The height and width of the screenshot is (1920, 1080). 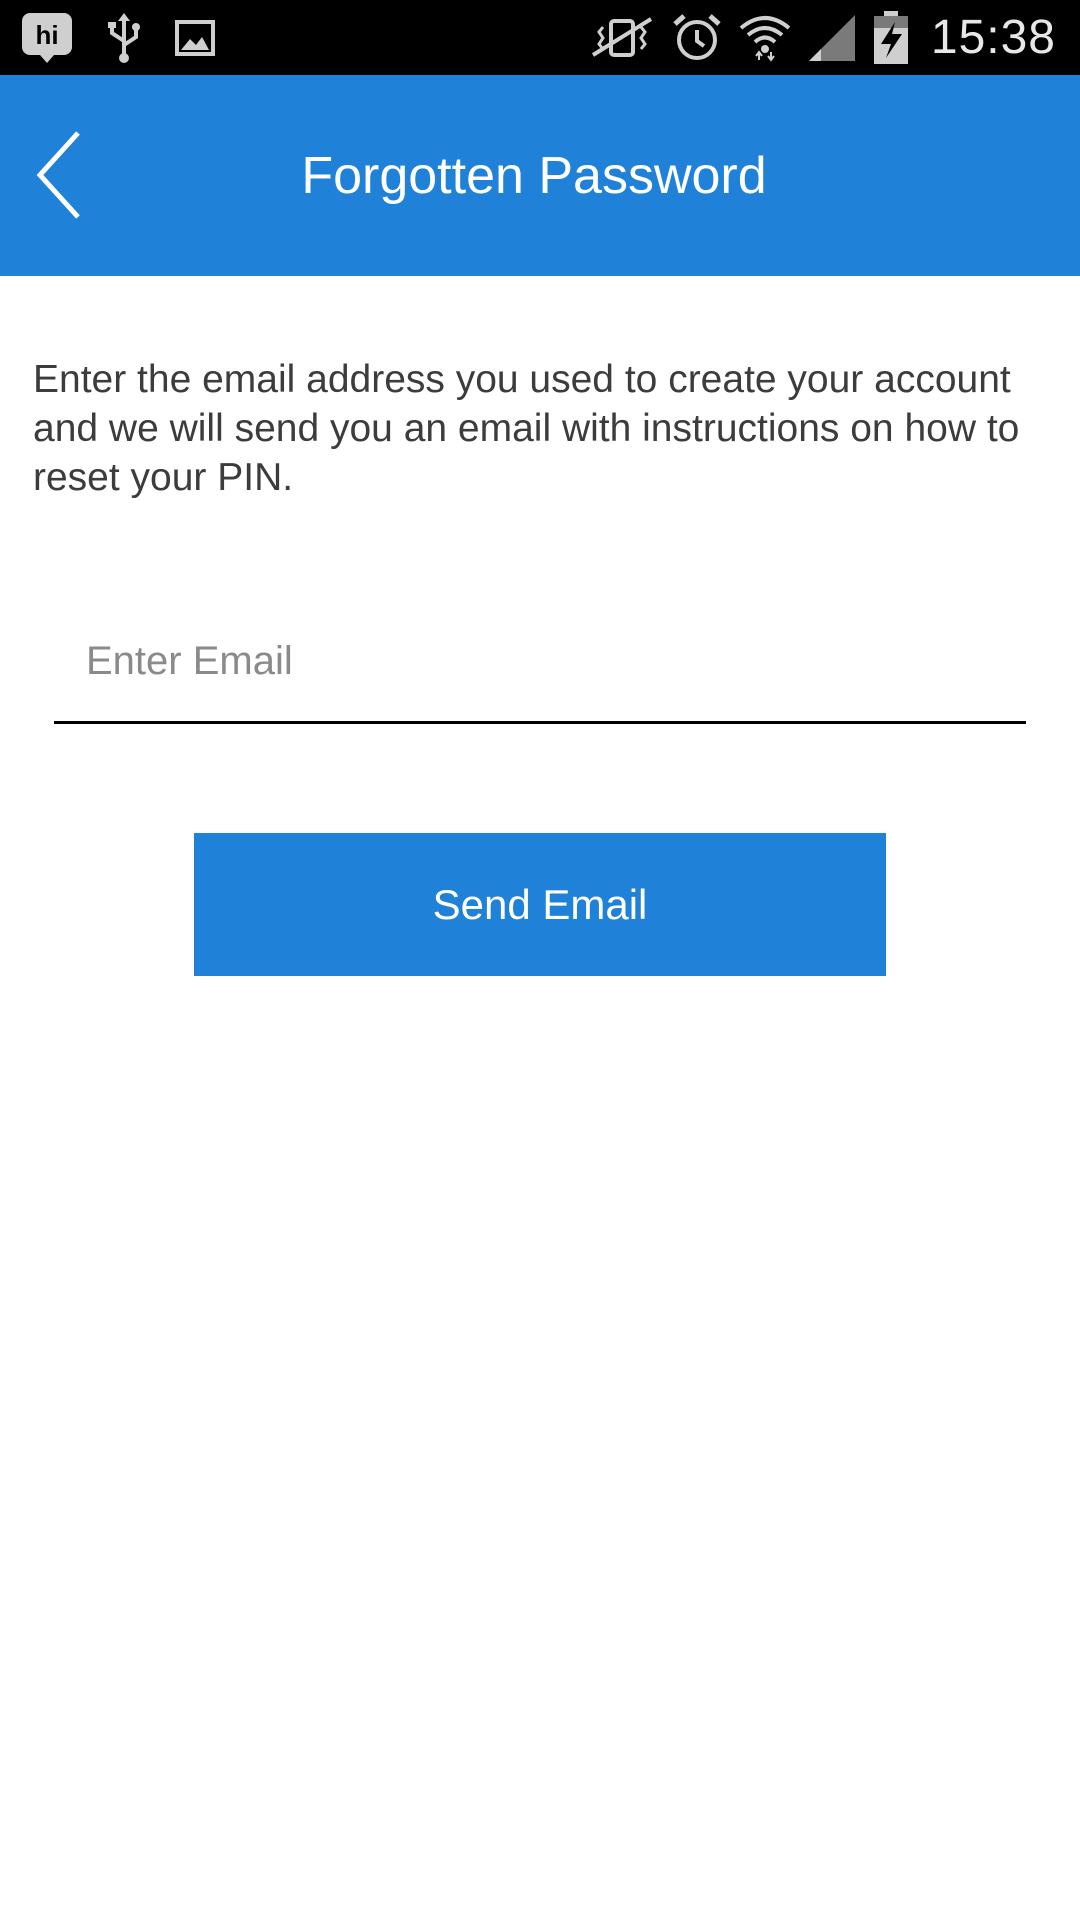 I want to click on send-email-button: Send Email, so click(x=540, y=904).